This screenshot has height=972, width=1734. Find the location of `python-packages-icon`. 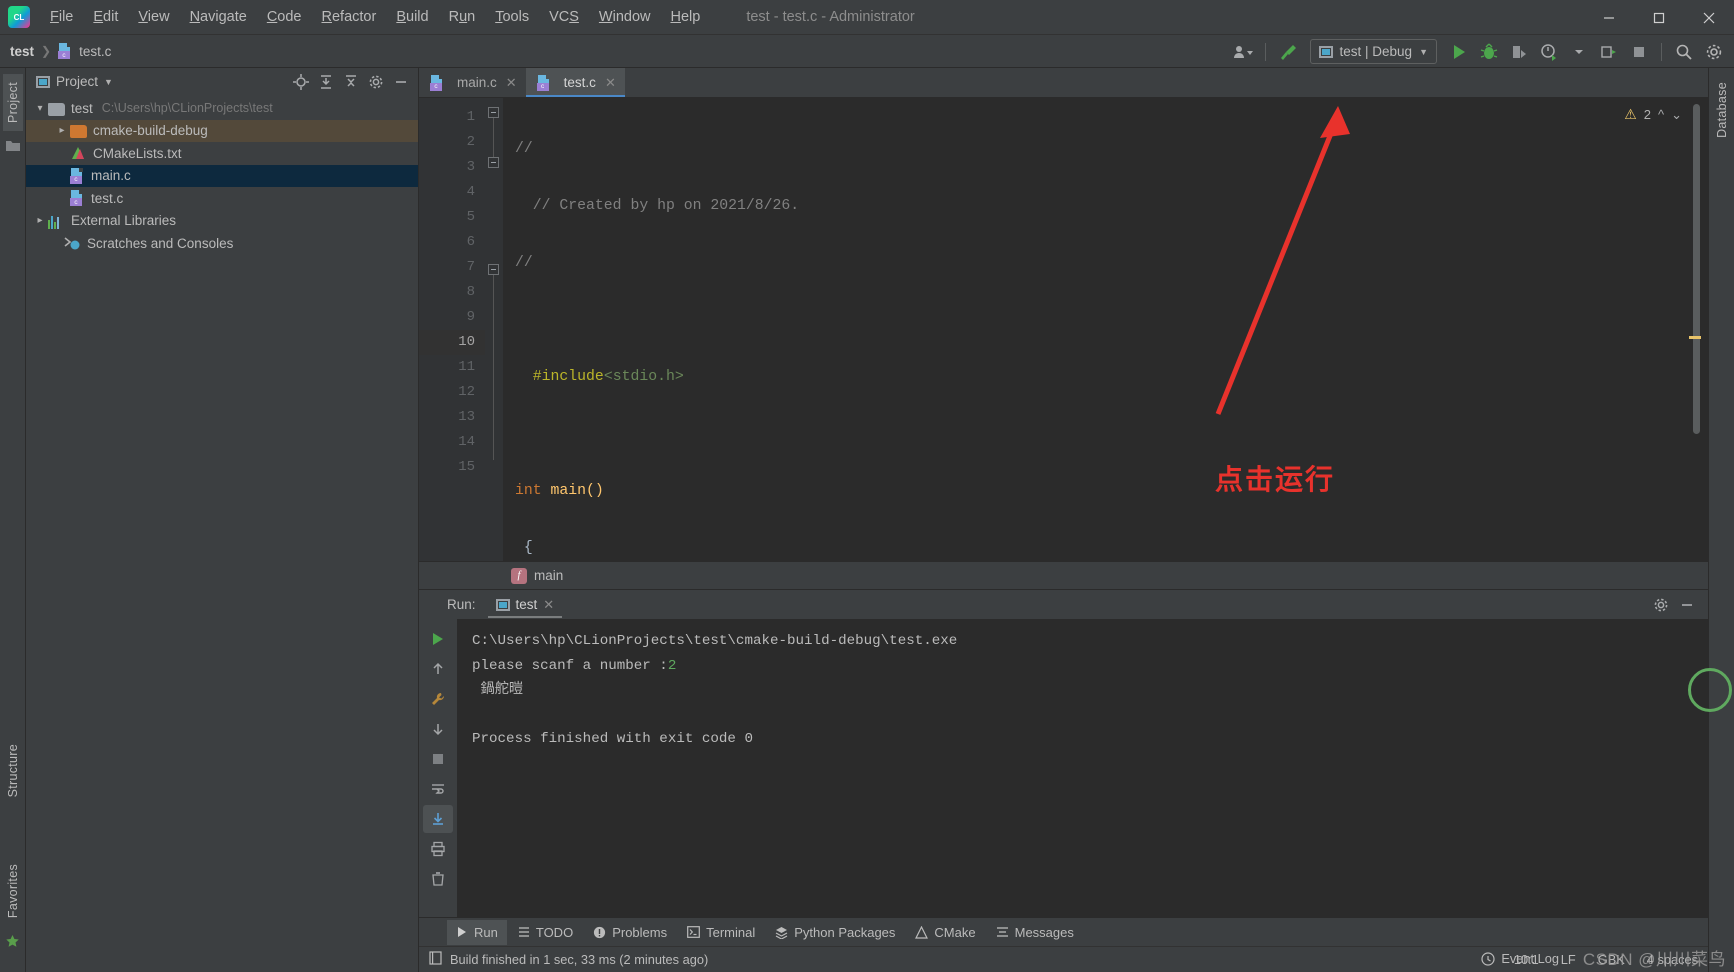

python-packages-icon is located at coordinates (781, 932).